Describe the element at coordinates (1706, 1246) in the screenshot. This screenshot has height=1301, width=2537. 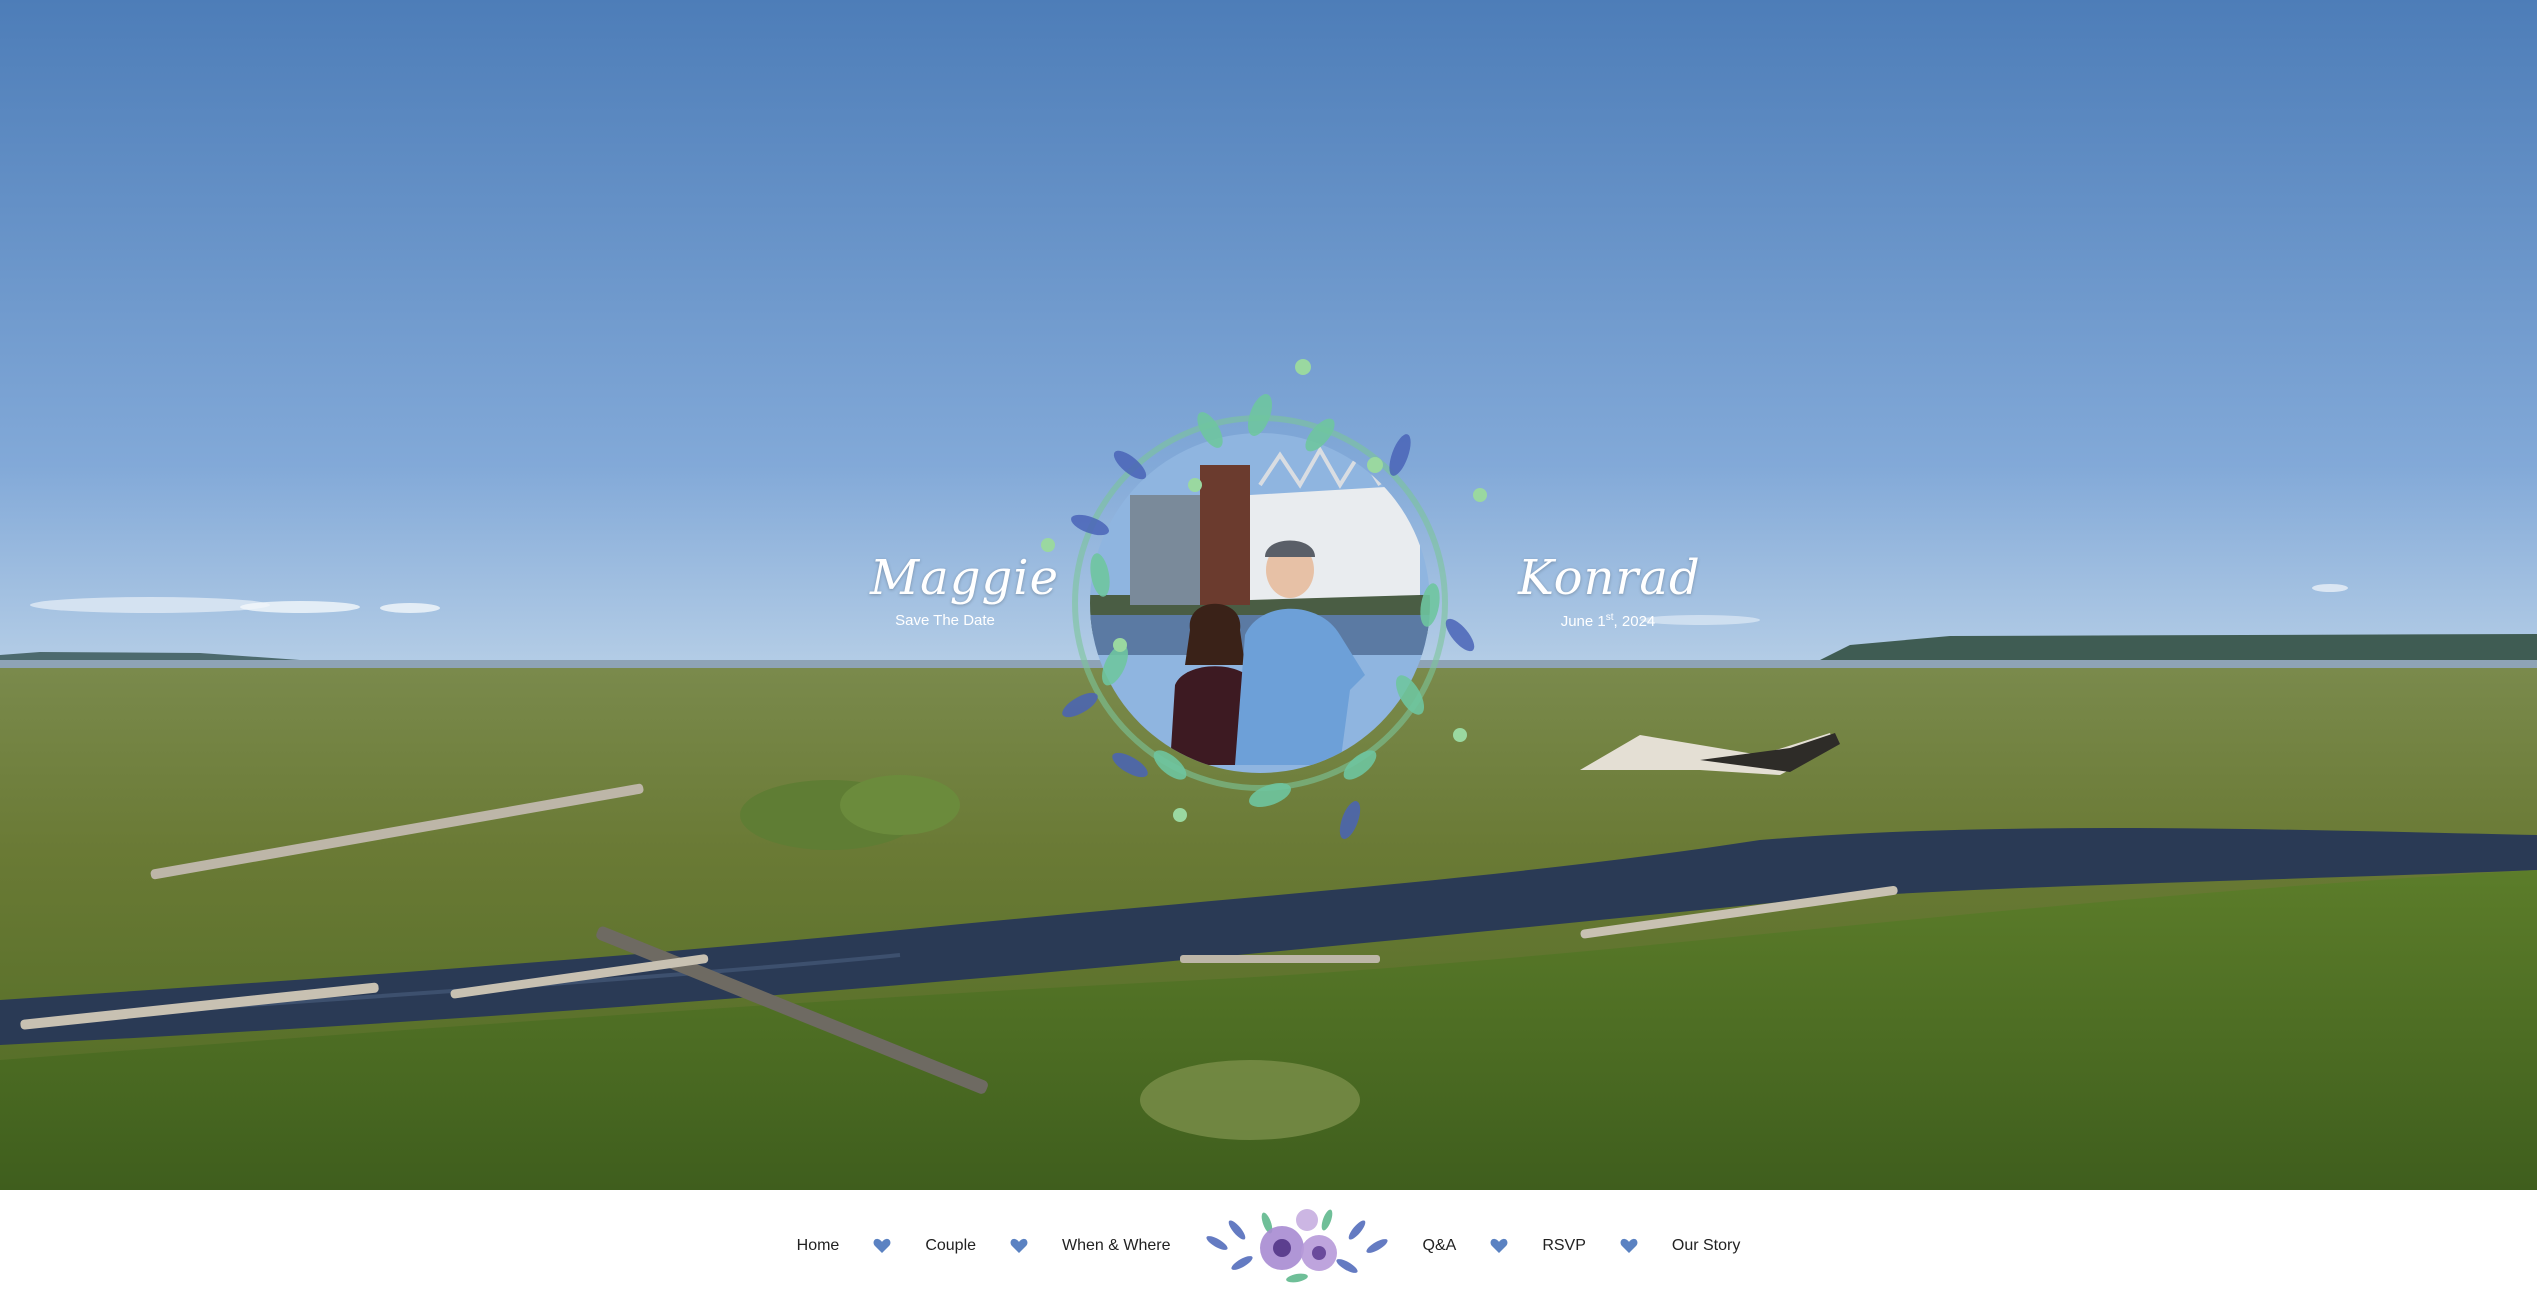
I see `nav-our-story-link: Our Story` at that location.